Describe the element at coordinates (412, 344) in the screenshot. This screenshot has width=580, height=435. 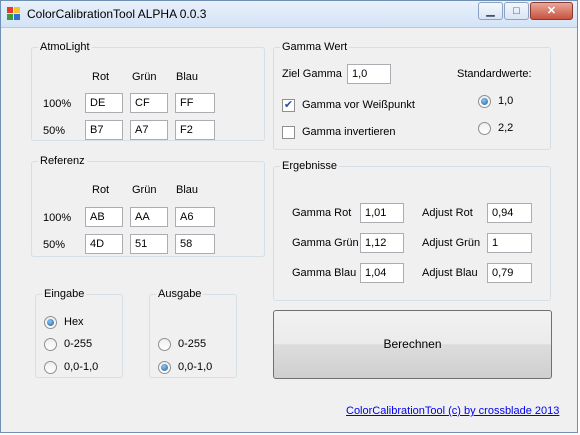
I see `berechnen-button: Berechnen` at that location.